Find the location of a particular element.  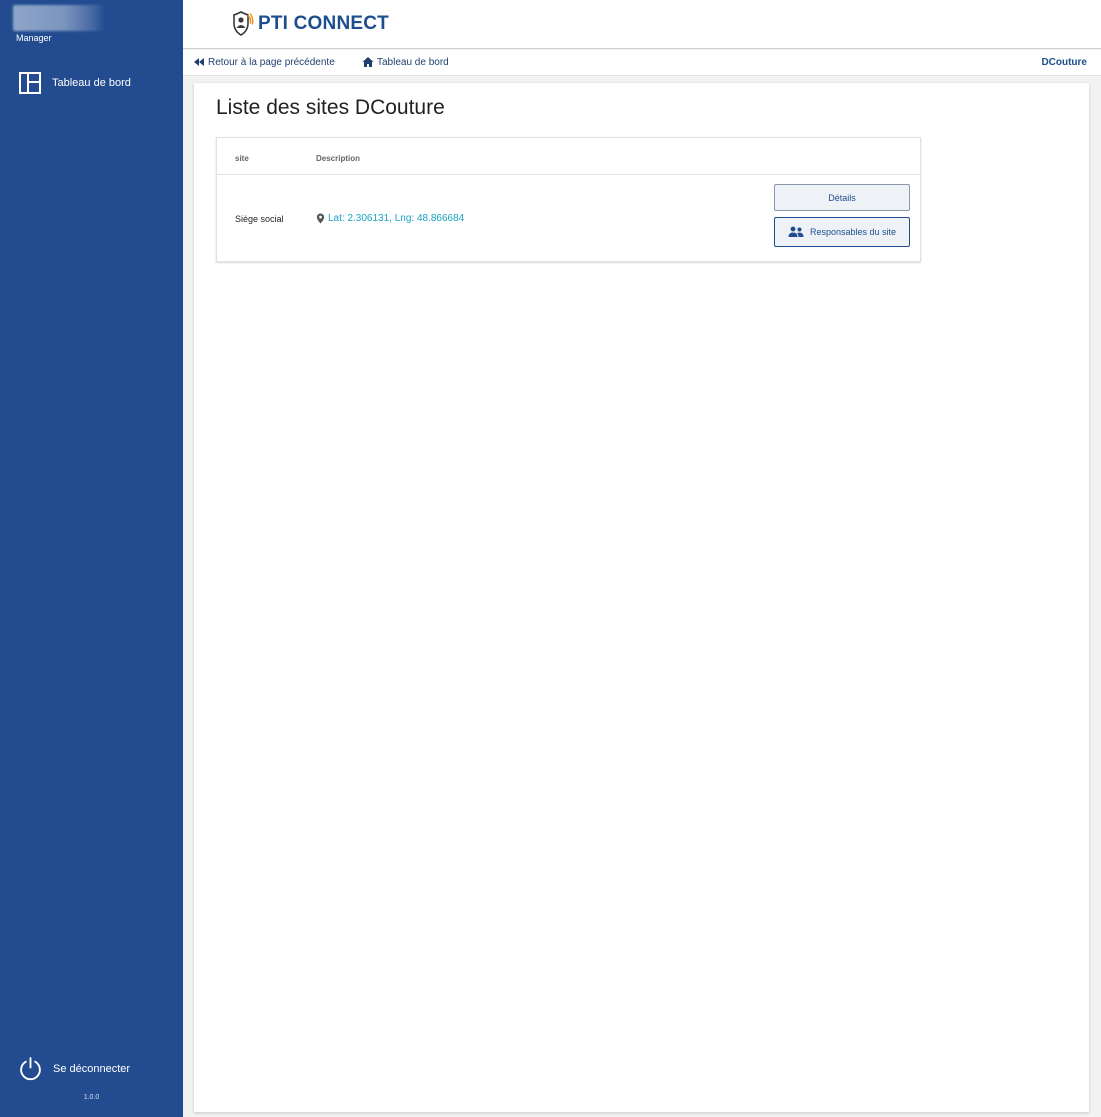

pti-shield-icon is located at coordinates (243, 23).